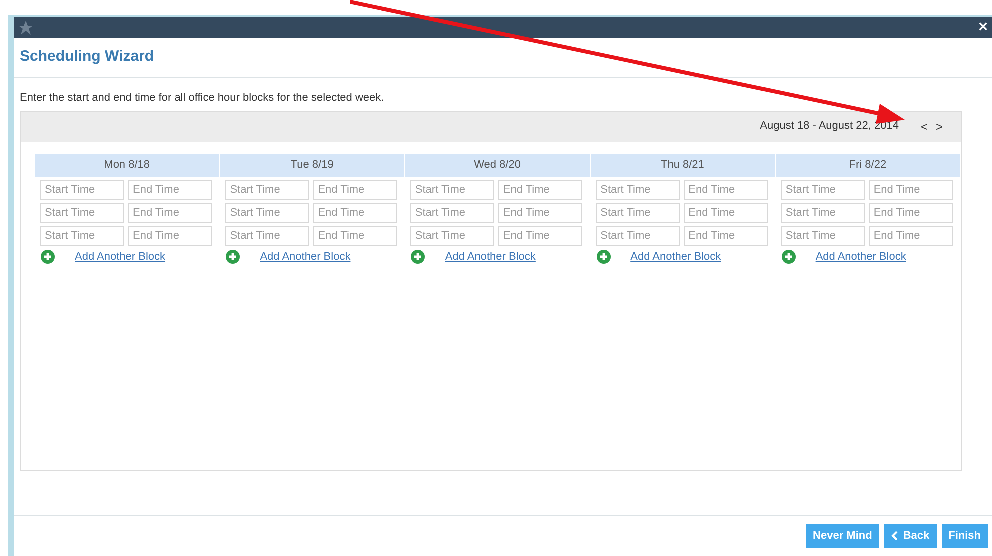 The image size is (992, 556). What do you see at coordinates (965, 536) in the screenshot?
I see `dialog-button: Finish` at bounding box center [965, 536].